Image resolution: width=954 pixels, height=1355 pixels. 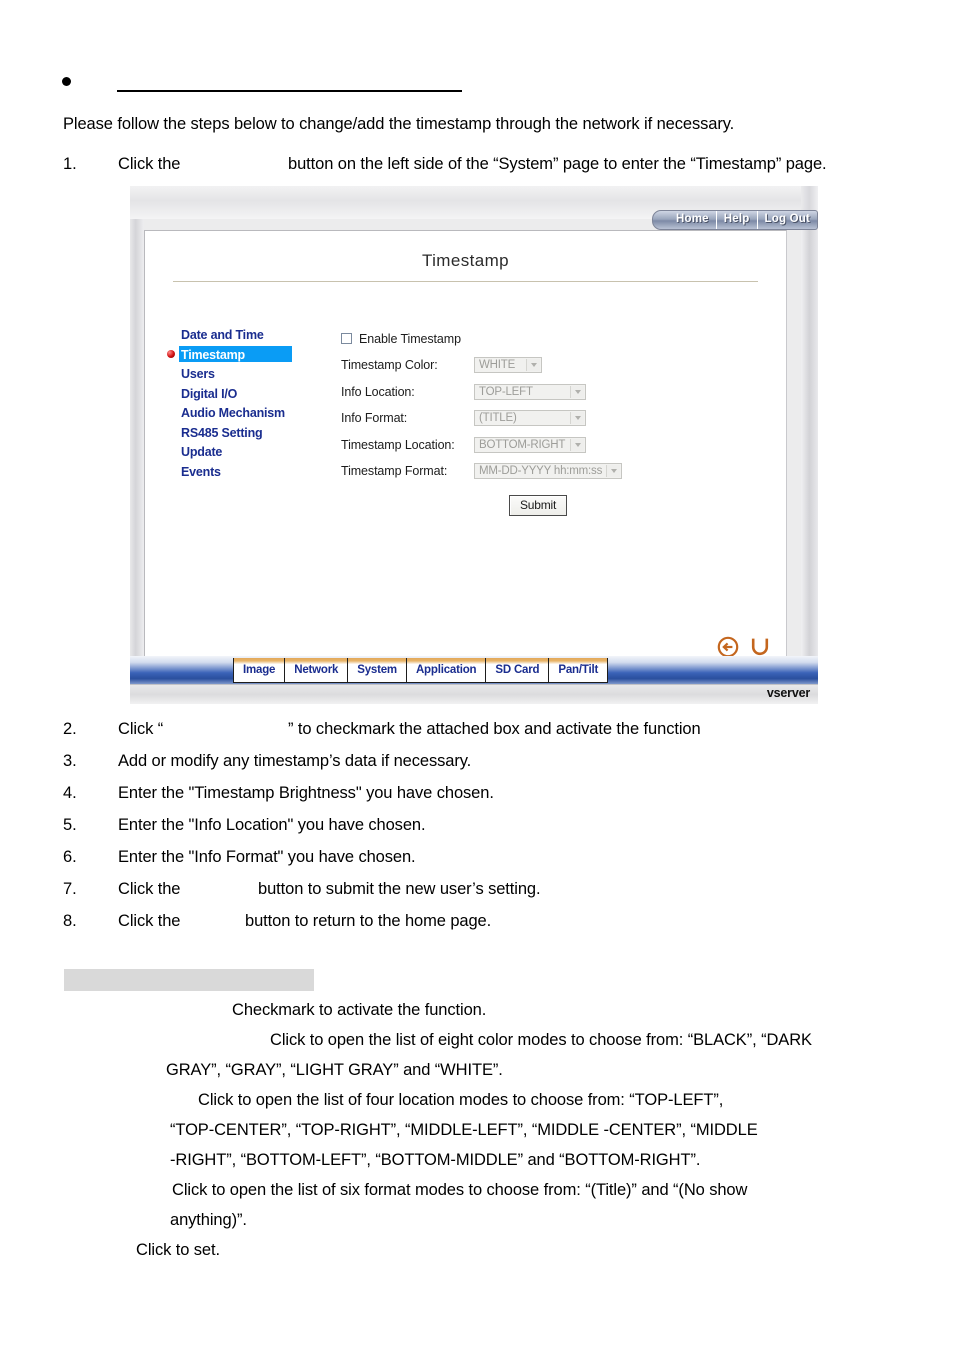 What do you see at coordinates (334, 1070) in the screenshot?
I see `description-line: GRAY”, “GRAY”, “LIGHT GRAY” and “WHITE”.` at bounding box center [334, 1070].